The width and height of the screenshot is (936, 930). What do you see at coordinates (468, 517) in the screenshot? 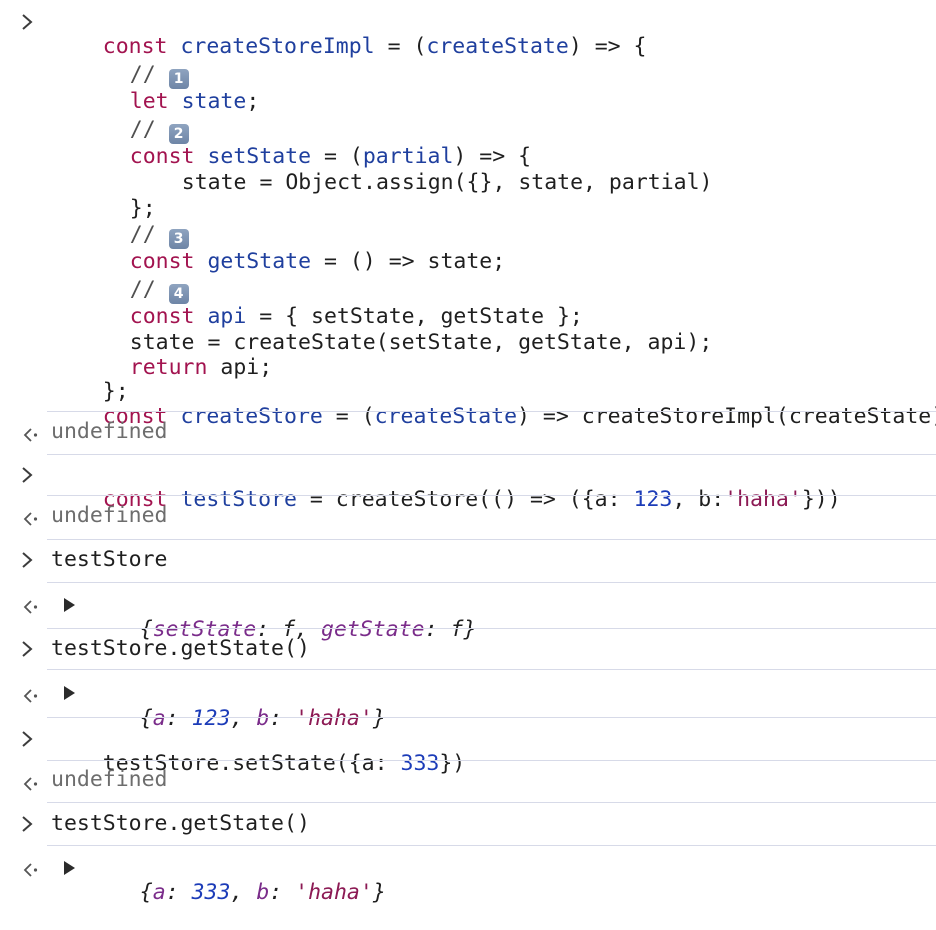
I see `console-result-2: undefined` at bounding box center [468, 517].